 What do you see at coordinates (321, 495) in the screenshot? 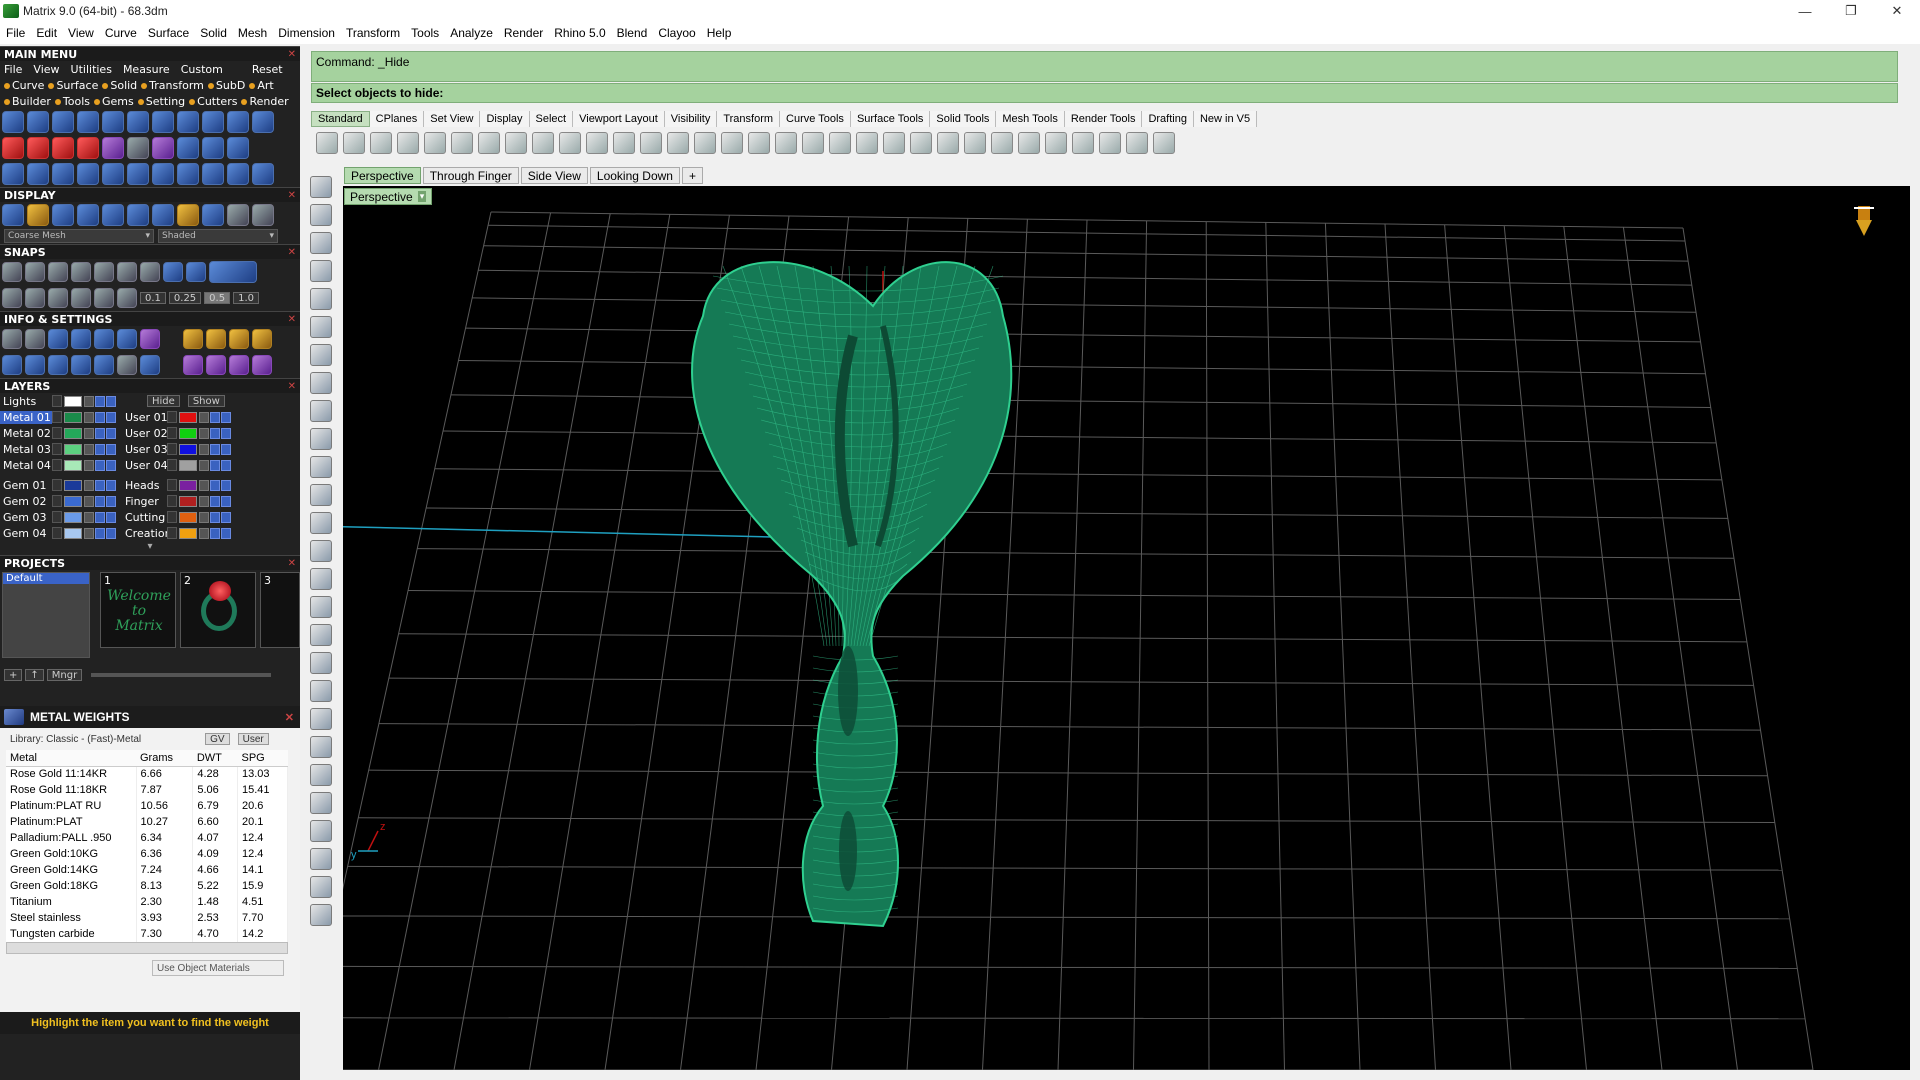
I see `revolve-icon` at bounding box center [321, 495].